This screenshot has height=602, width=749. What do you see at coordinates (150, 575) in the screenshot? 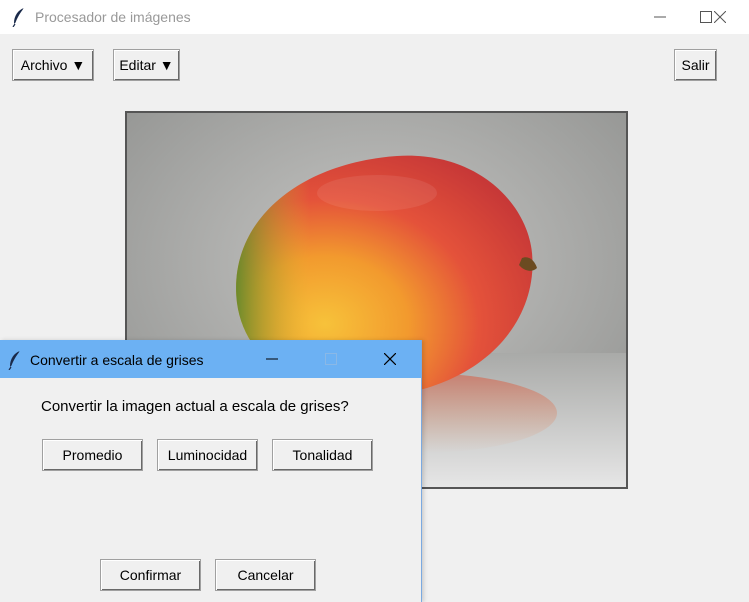
I see `confirm-button: Confirmar` at bounding box center [150, 575].